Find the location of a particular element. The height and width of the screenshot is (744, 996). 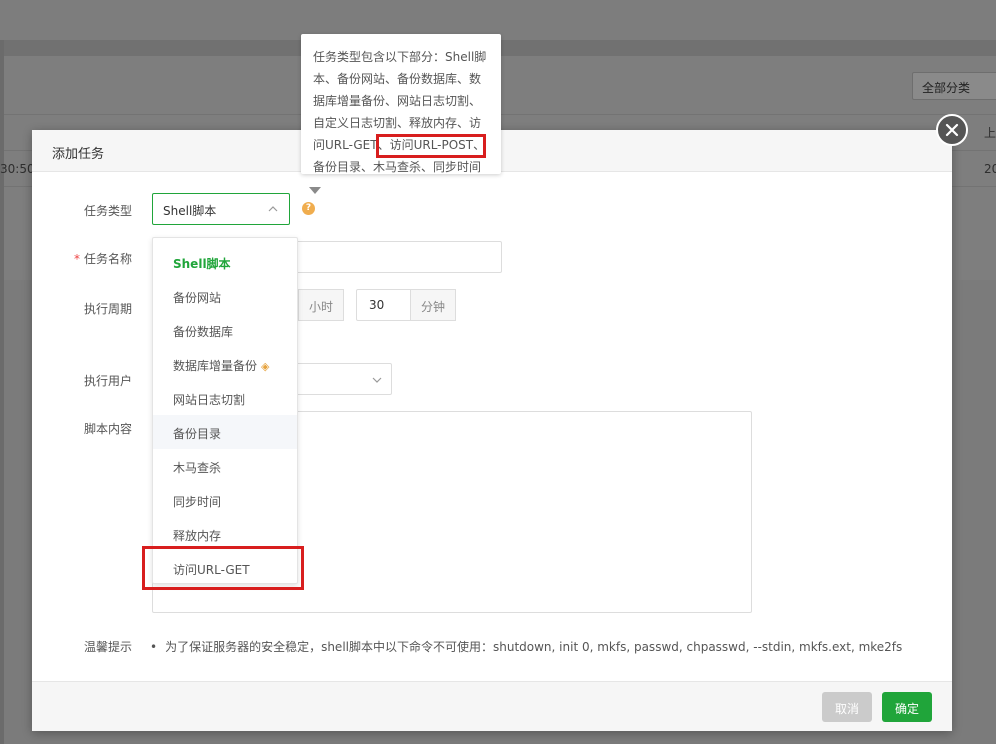

category-select: 全部分类 is located at coordinates (954, 86).